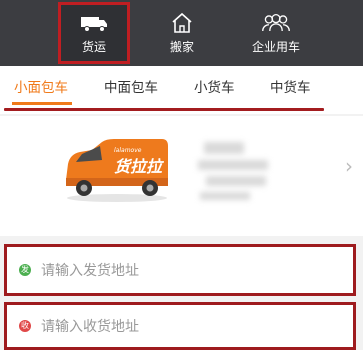 This screenshot has height=350, width=363. I want to click on delivery-dot-icon: 收, so click(25, 326).